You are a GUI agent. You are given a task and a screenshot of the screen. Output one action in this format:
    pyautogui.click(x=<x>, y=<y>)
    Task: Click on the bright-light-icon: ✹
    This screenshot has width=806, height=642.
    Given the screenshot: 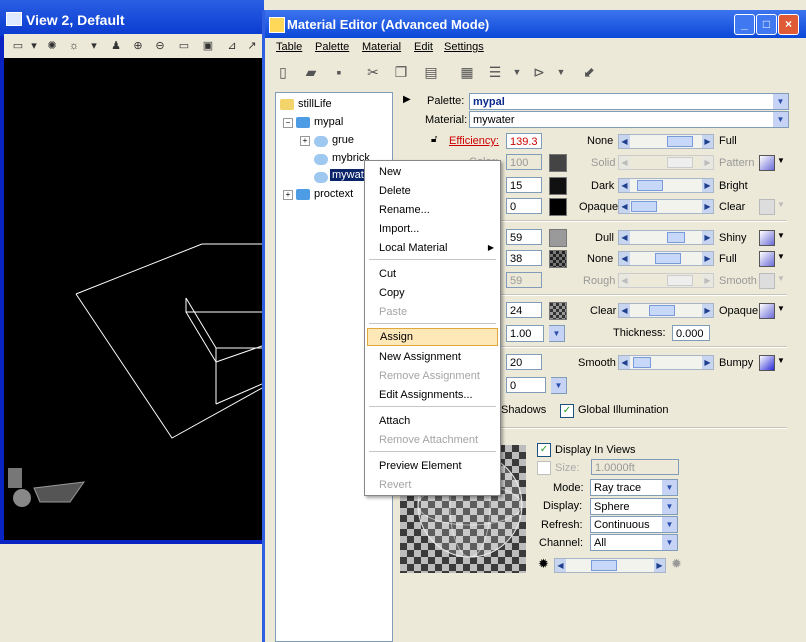 What is the action you would take?
    pyautogui.click(x=676, y=564)
    